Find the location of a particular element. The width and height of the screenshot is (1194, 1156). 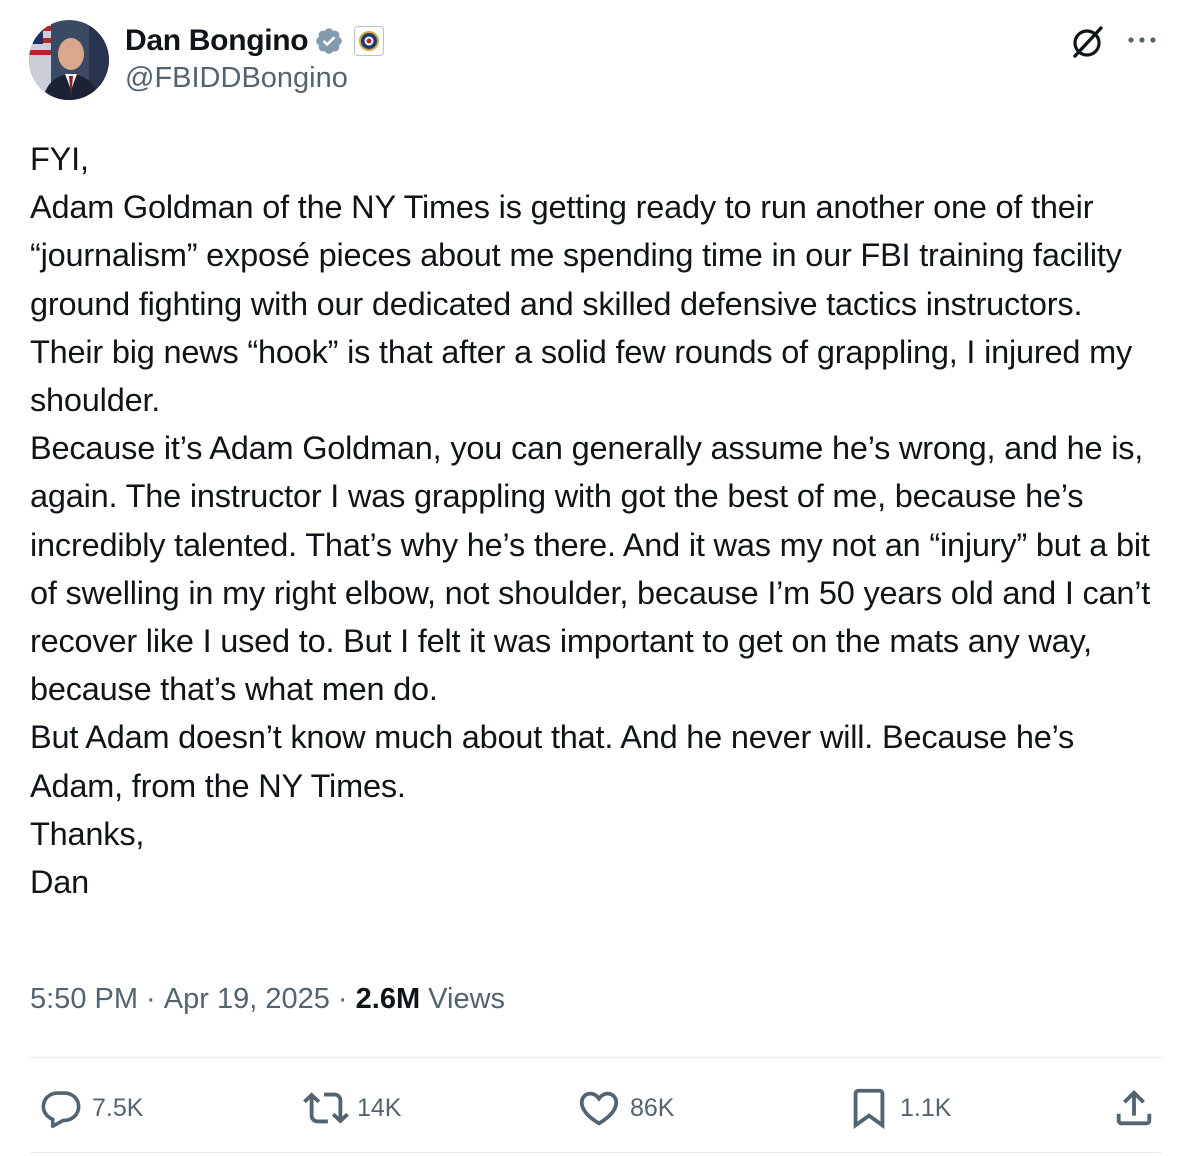

repost-count: 14K is located at coordinates (379, 1107).